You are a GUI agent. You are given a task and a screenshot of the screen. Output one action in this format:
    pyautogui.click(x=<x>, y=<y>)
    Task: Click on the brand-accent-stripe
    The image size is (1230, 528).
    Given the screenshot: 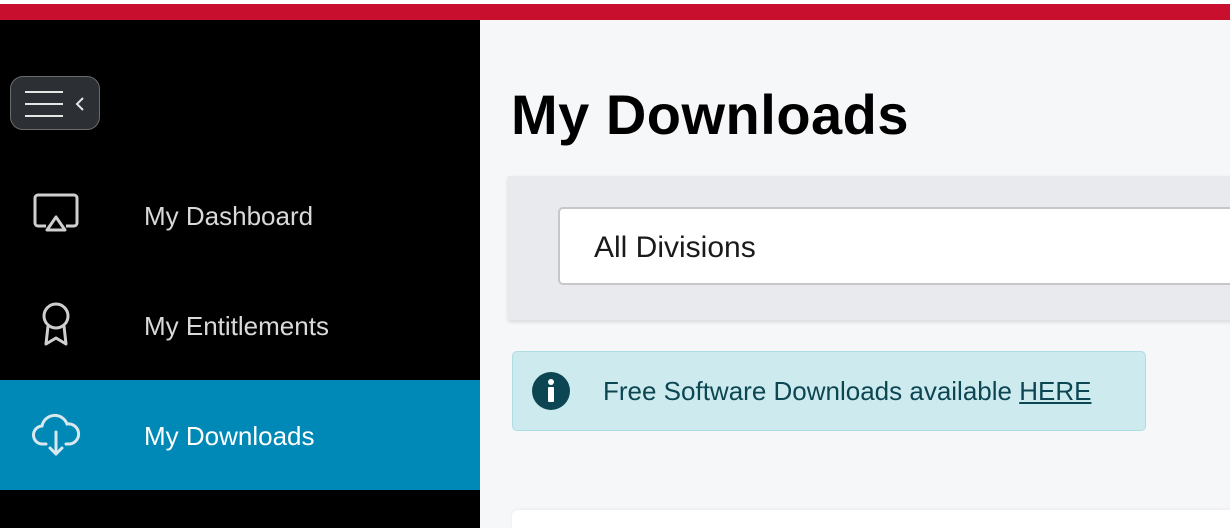 What is the action you would take?
    pyautogui.click(x=615, y=12)
    